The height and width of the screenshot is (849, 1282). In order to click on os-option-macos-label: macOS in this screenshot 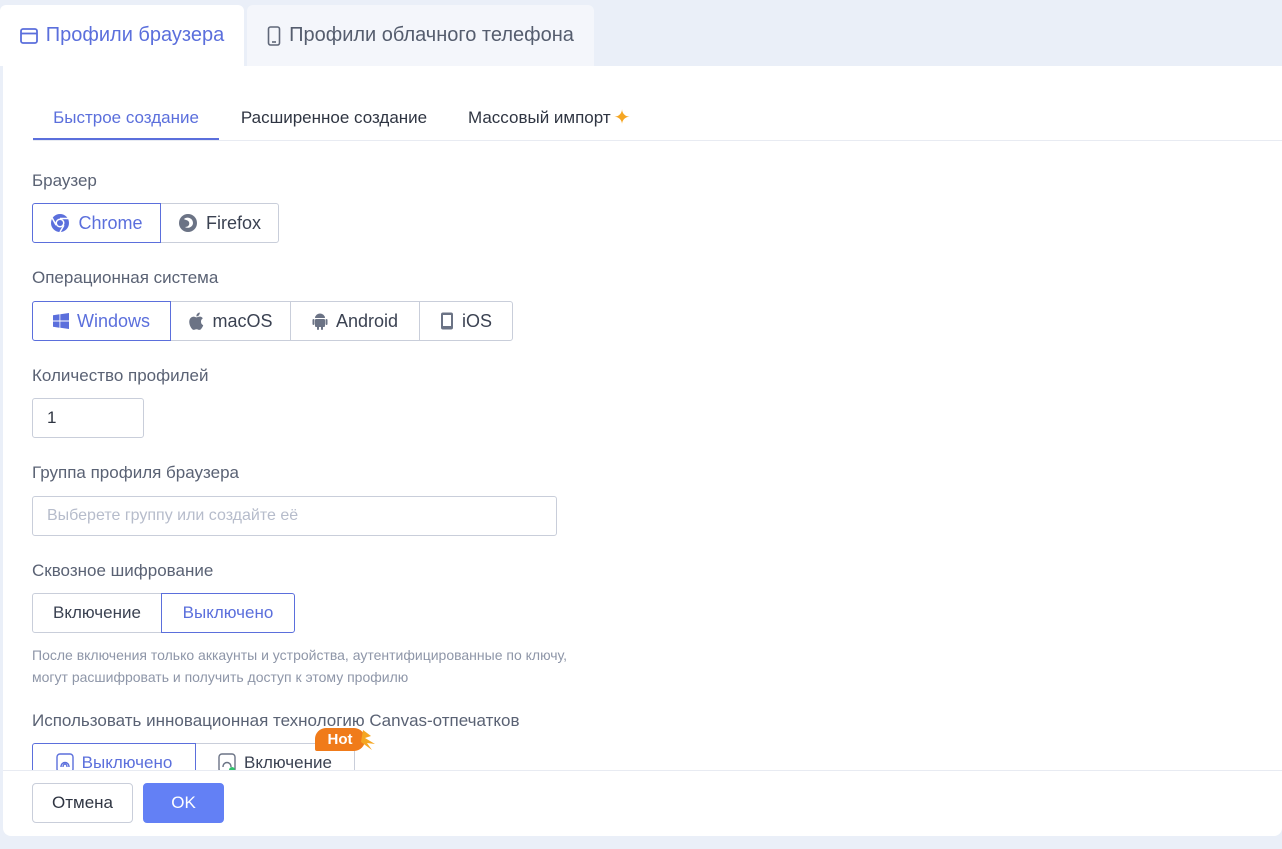, I will do `click(242, 320)`.